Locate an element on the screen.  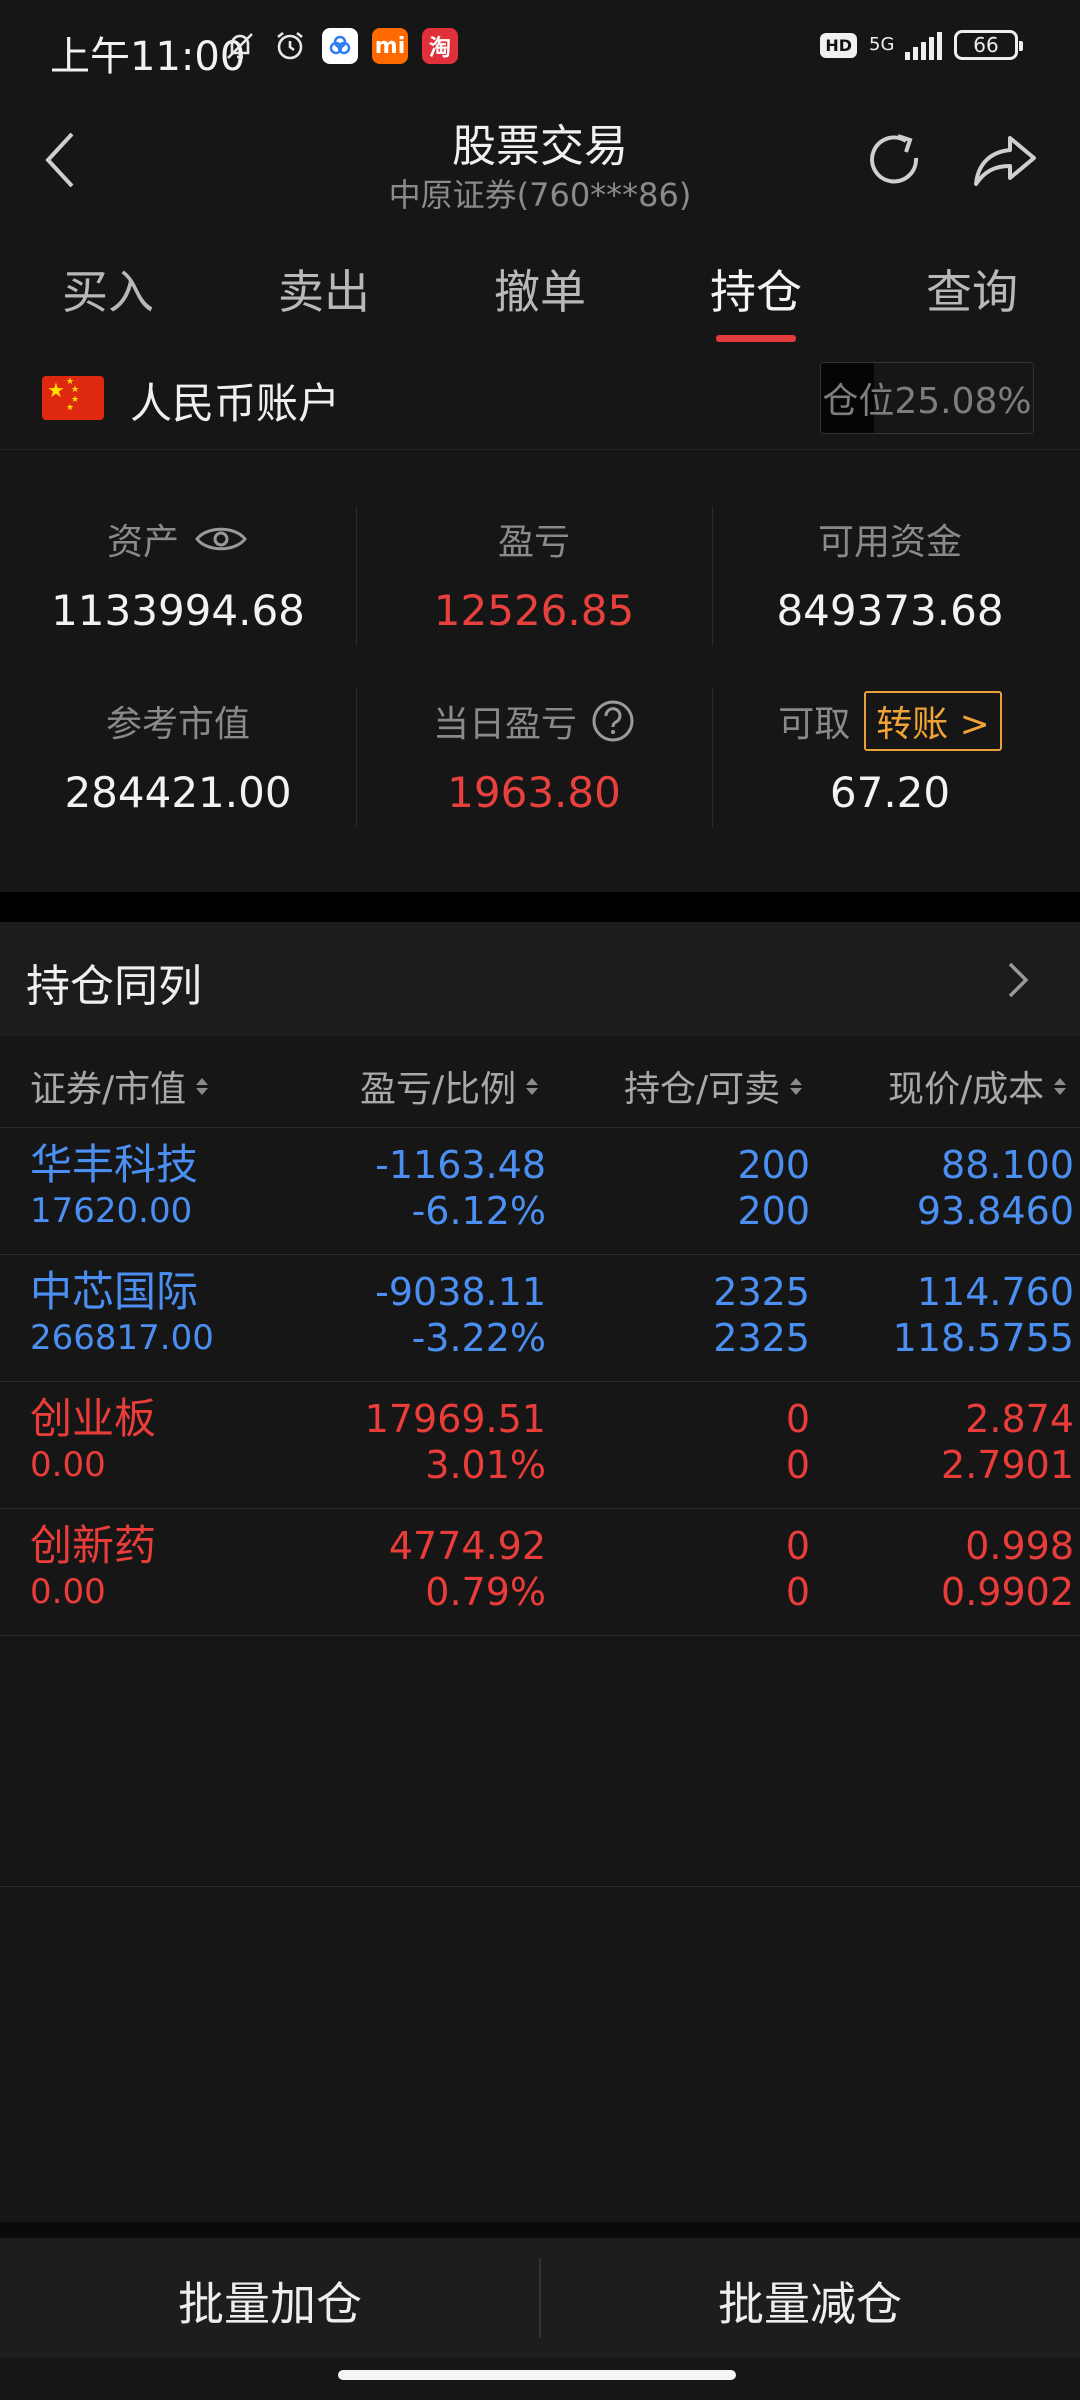
tab-holdings: 持仓 is located at coordinates (756, 295).